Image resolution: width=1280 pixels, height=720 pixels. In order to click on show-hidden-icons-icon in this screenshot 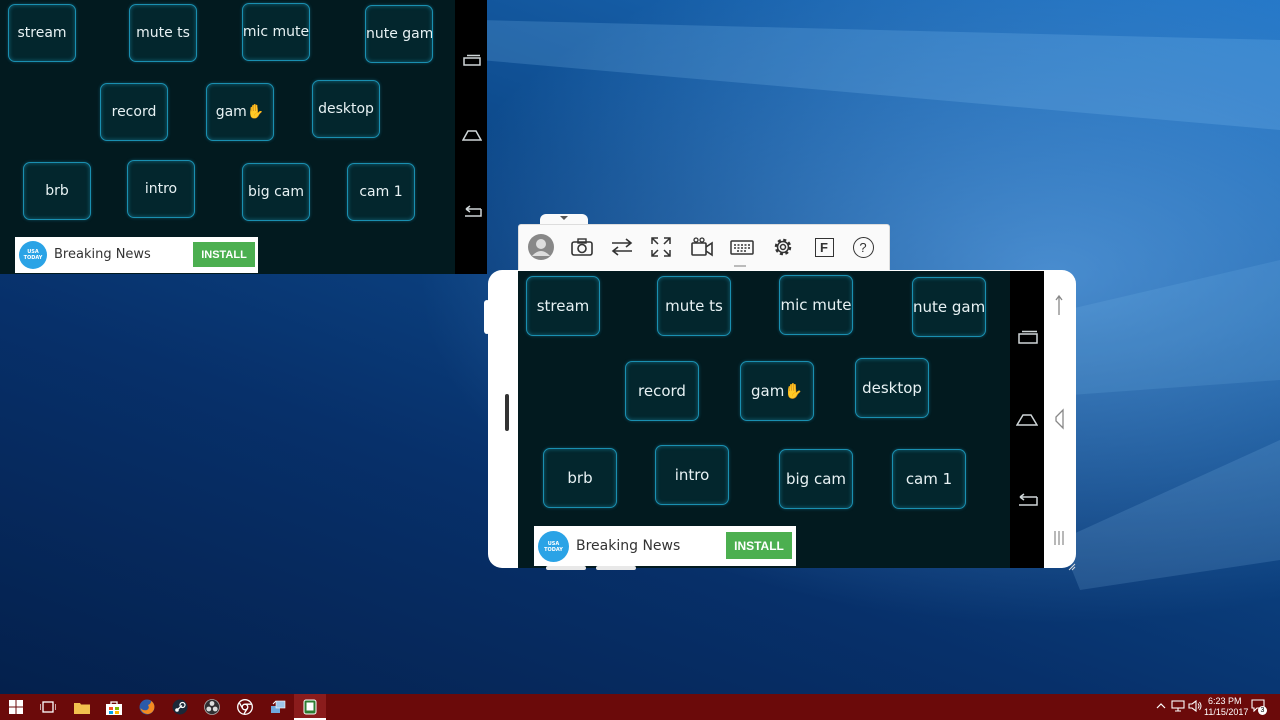, I will do `click(1161, 705)`.